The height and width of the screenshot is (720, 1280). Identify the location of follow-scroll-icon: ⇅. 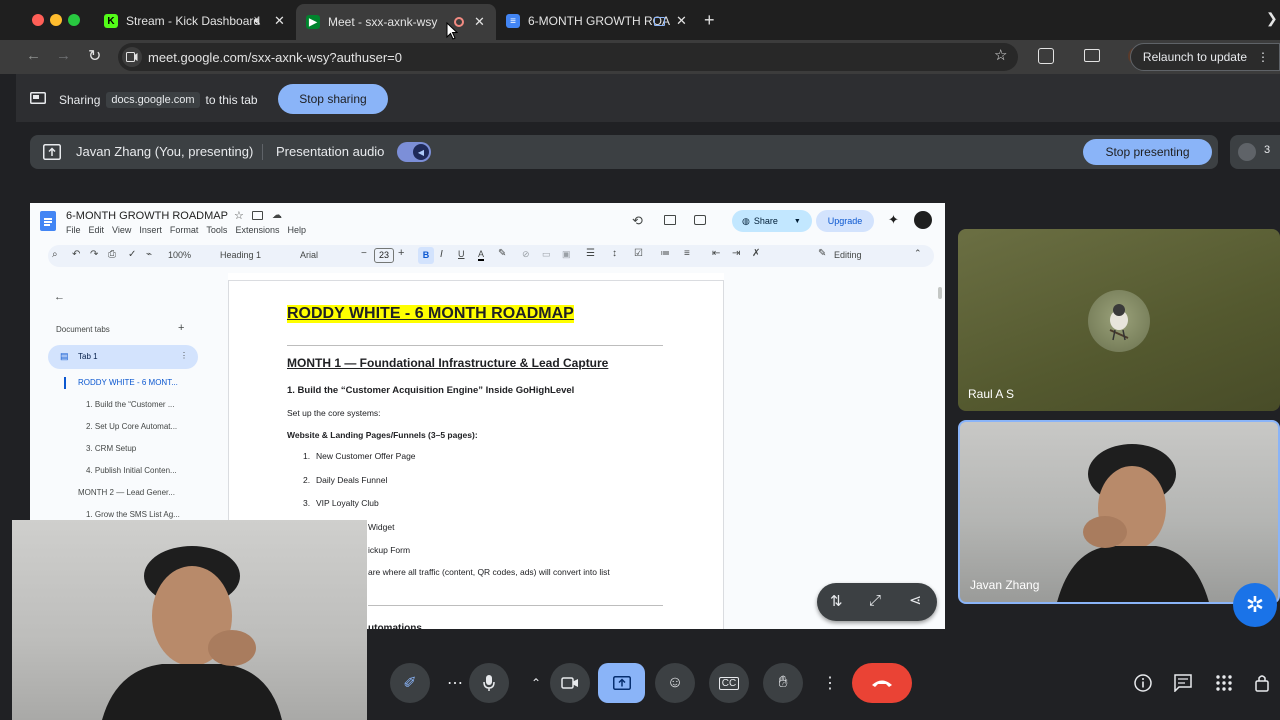
(836, 601).